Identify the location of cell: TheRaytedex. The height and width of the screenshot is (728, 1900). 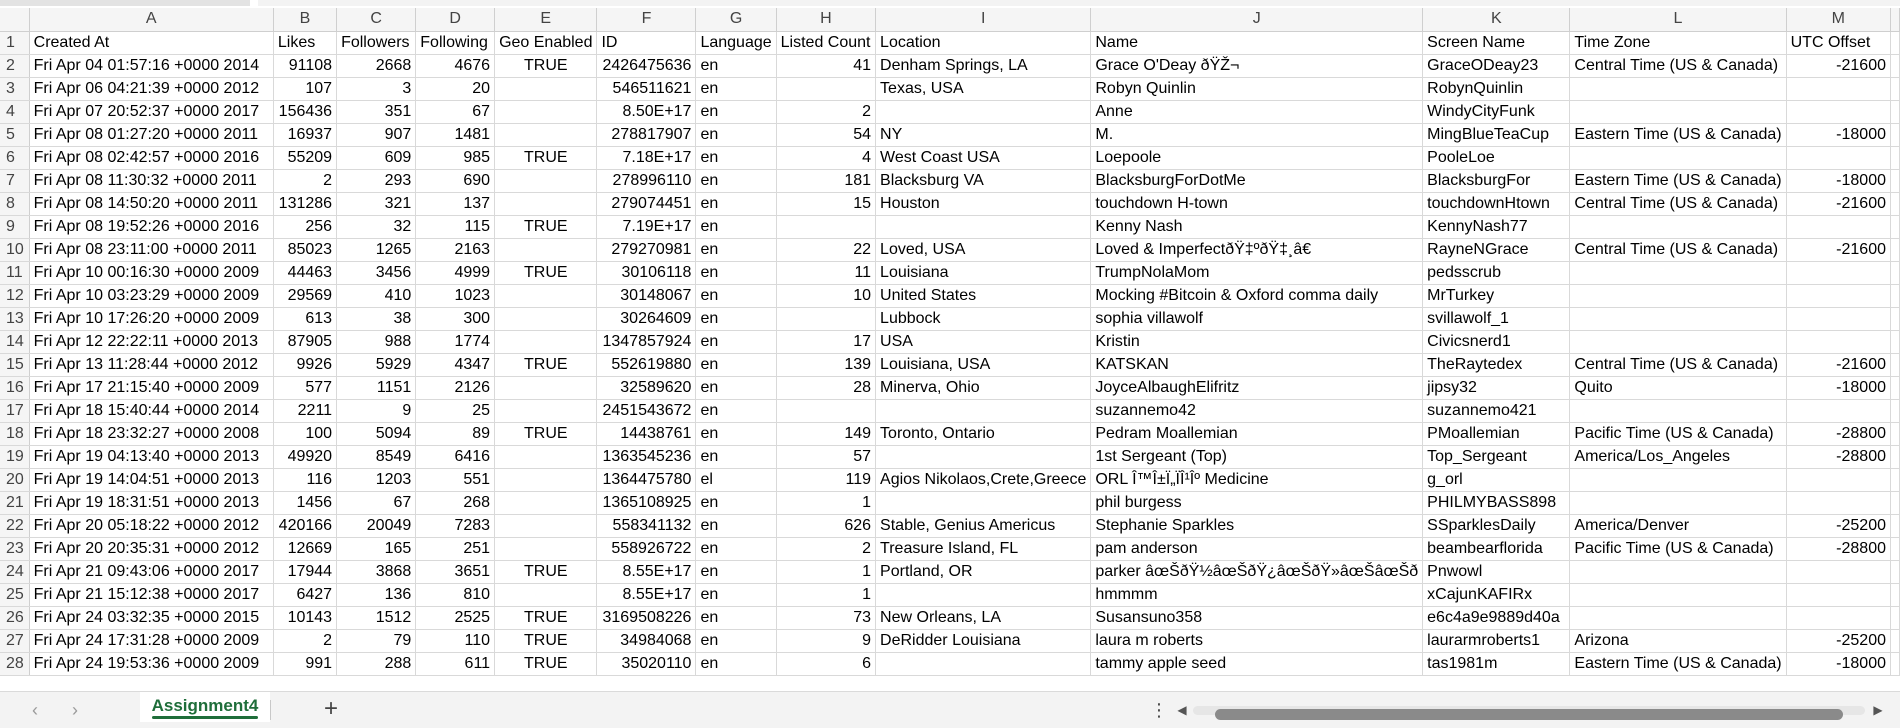
(1496, 365).